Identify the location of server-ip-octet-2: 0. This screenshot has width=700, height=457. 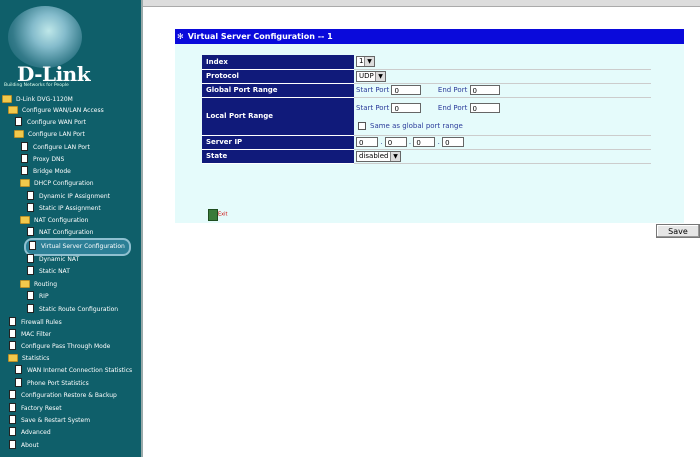
(395, 142).